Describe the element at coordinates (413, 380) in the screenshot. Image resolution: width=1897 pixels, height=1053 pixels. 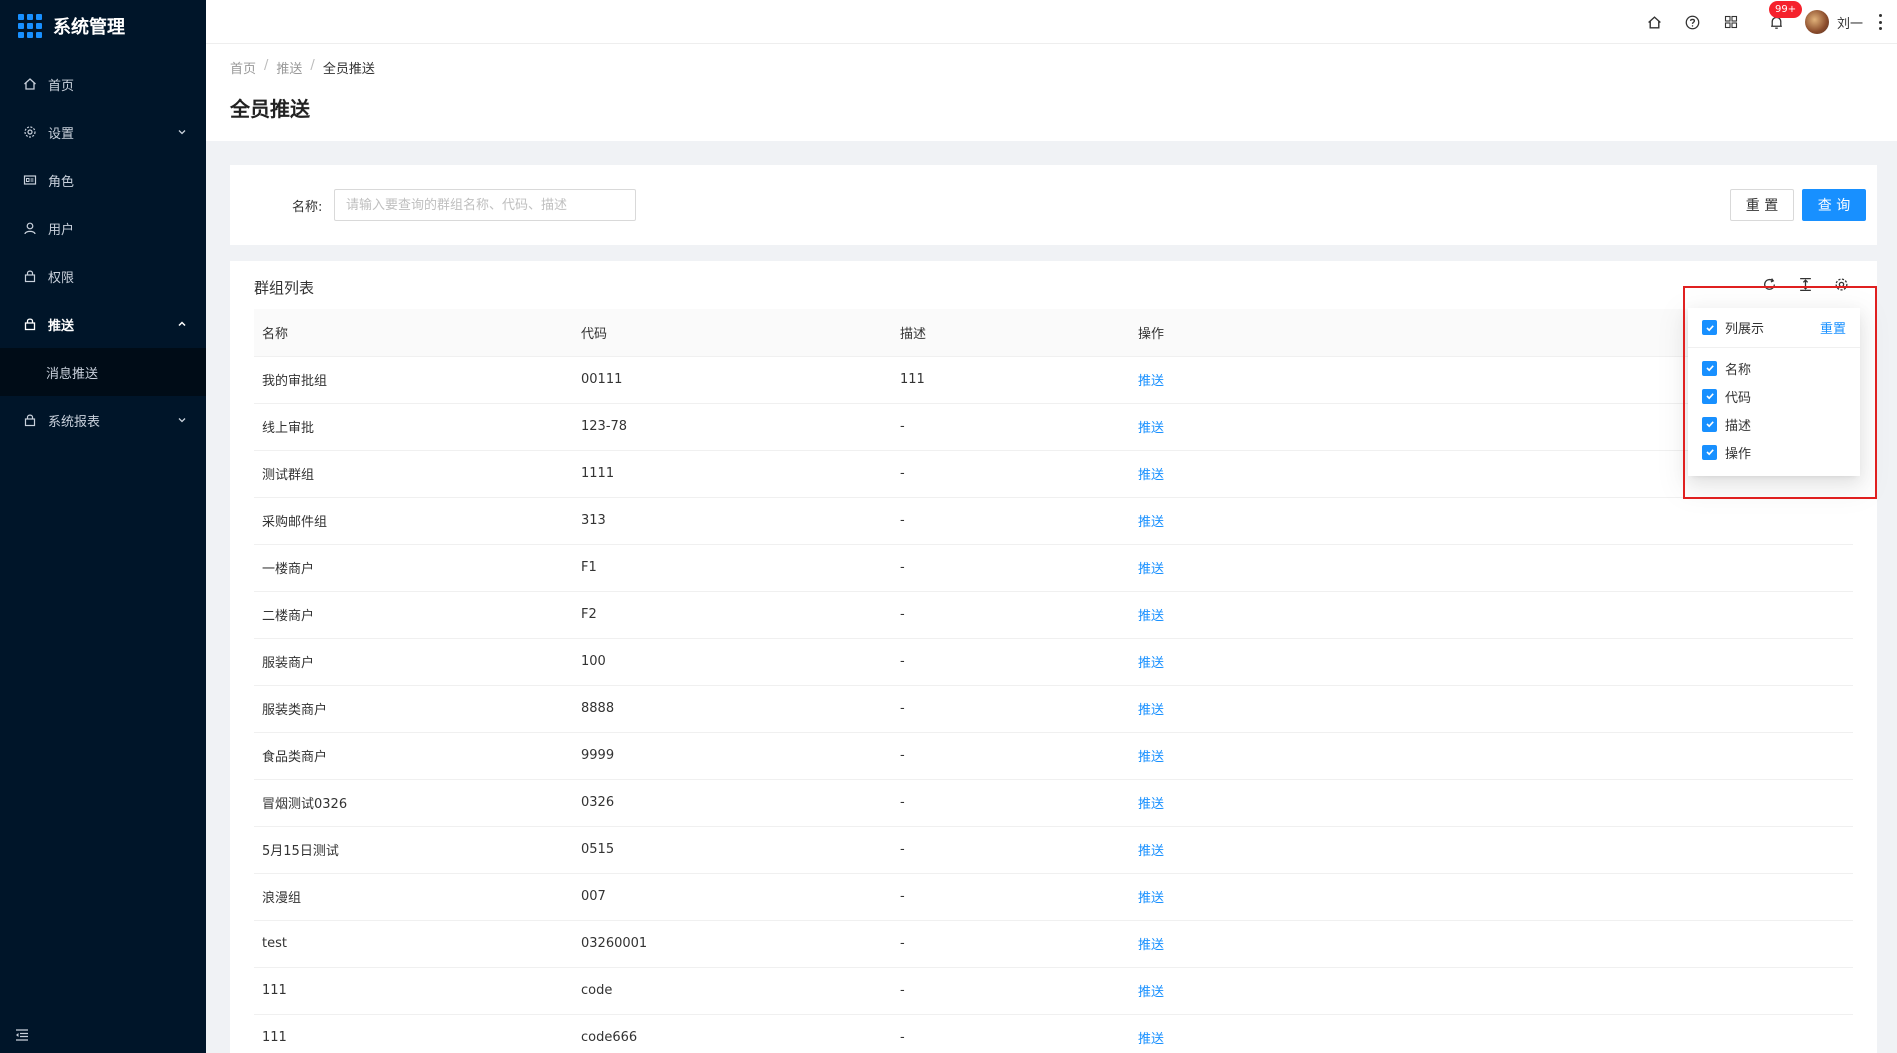
I see `cell-name: 我的审批组` at that location.